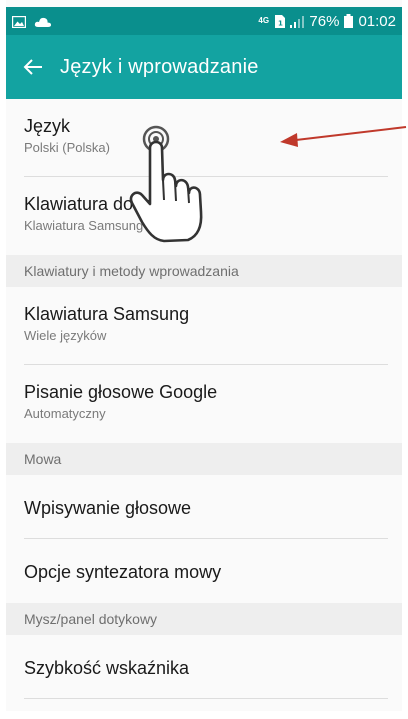 The image size is (408, 719). I want to click on clock: 01:02, so click(377, 21).